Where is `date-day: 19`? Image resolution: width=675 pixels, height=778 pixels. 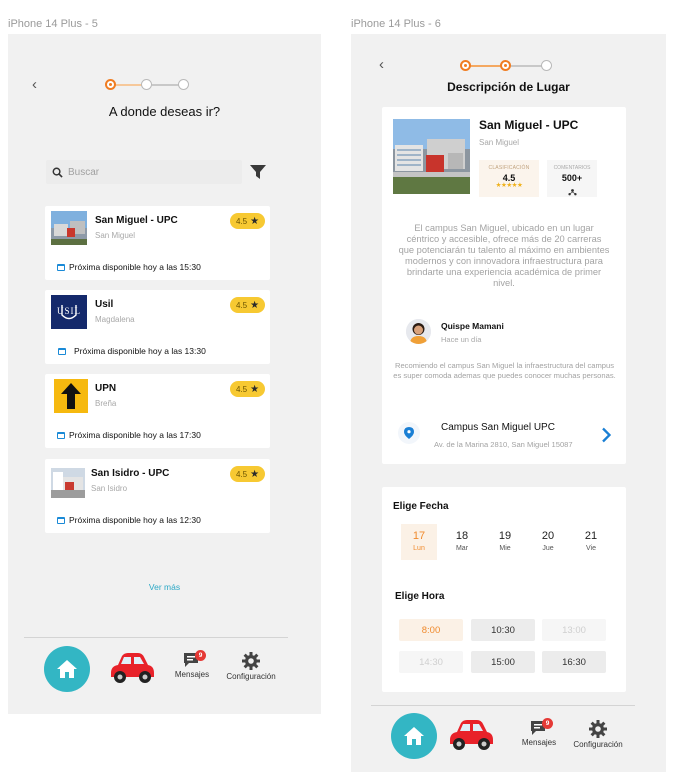
date-day: 19 is located at coordinates (505, 536).